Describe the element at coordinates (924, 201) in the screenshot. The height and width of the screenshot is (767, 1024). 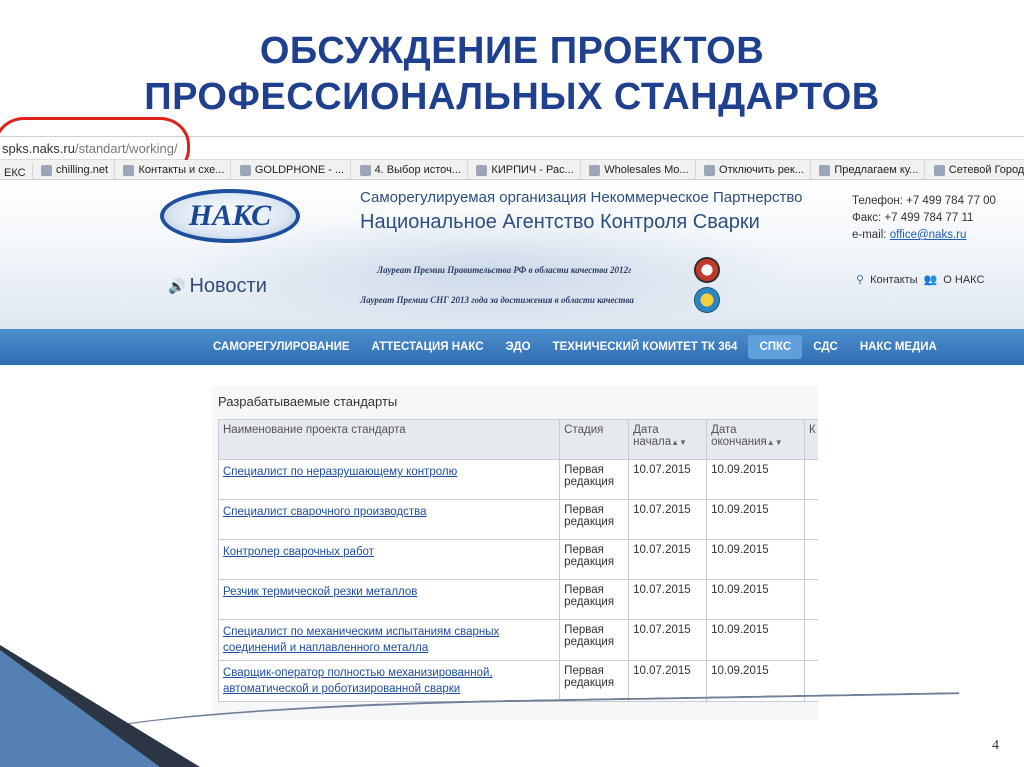
I see `phone-text: Телефон: +7 499 784 77 00` at that location.